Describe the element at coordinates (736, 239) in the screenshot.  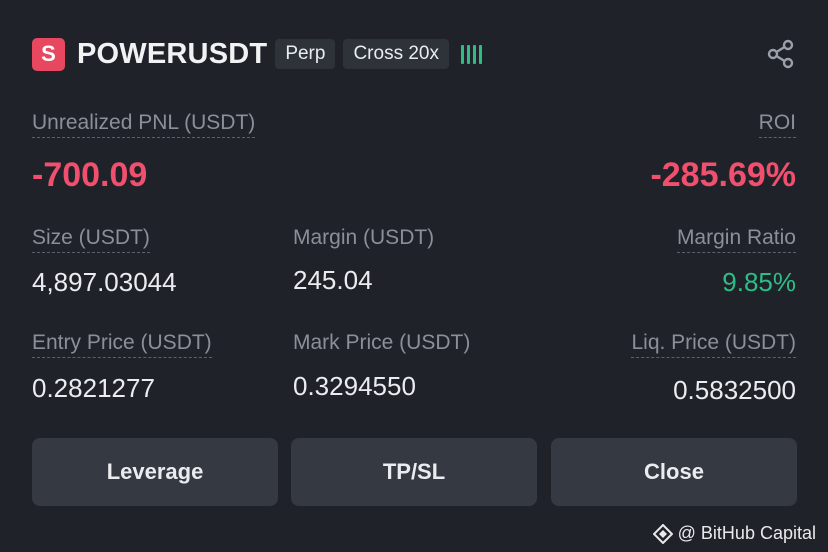
I see `margin-ratio-label: Margin Ratio` at that location.